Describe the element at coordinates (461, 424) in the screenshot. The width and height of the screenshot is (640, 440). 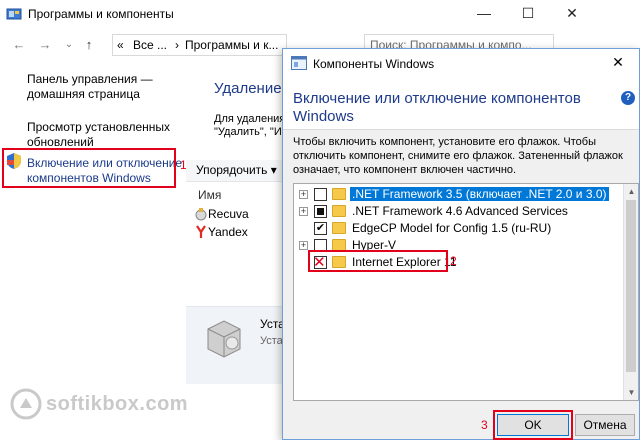
I see `dialog-footer: 3 OK Отмена` at that location.